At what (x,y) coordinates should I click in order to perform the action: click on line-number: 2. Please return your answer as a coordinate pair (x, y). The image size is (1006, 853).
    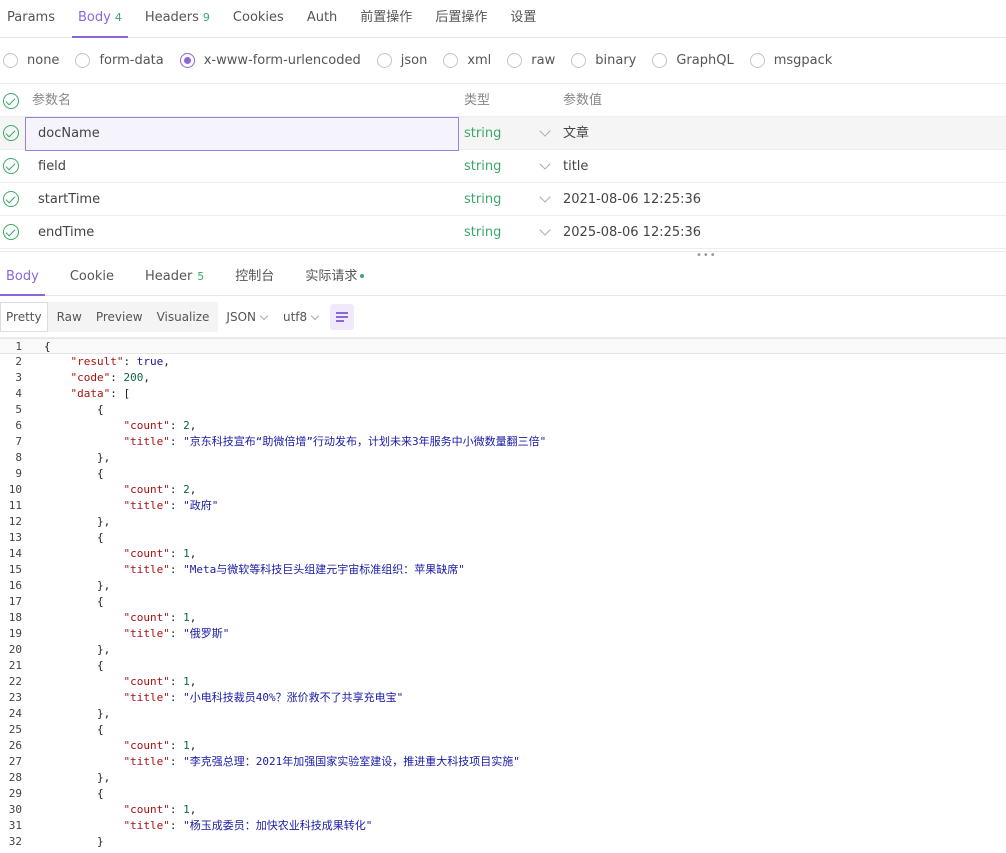
    Looking at the image, I should click on (18, 361).